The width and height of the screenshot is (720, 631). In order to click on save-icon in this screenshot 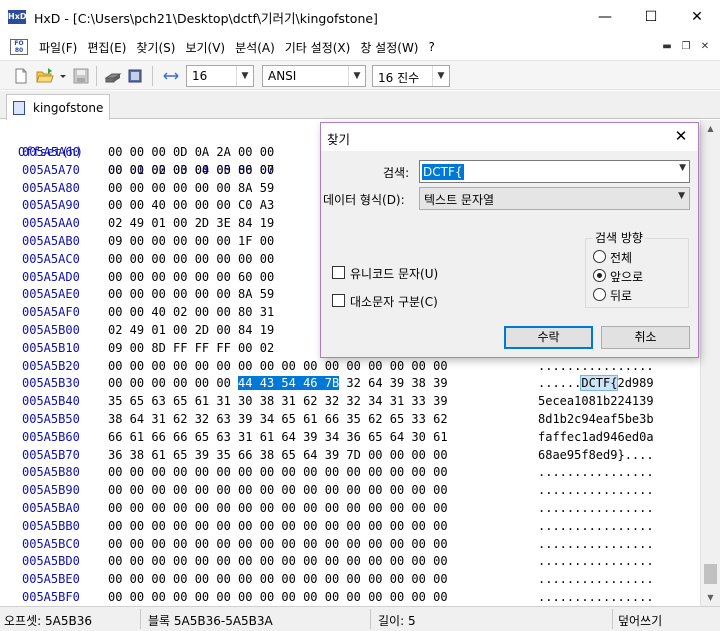, I will do `click(81, 76)`.